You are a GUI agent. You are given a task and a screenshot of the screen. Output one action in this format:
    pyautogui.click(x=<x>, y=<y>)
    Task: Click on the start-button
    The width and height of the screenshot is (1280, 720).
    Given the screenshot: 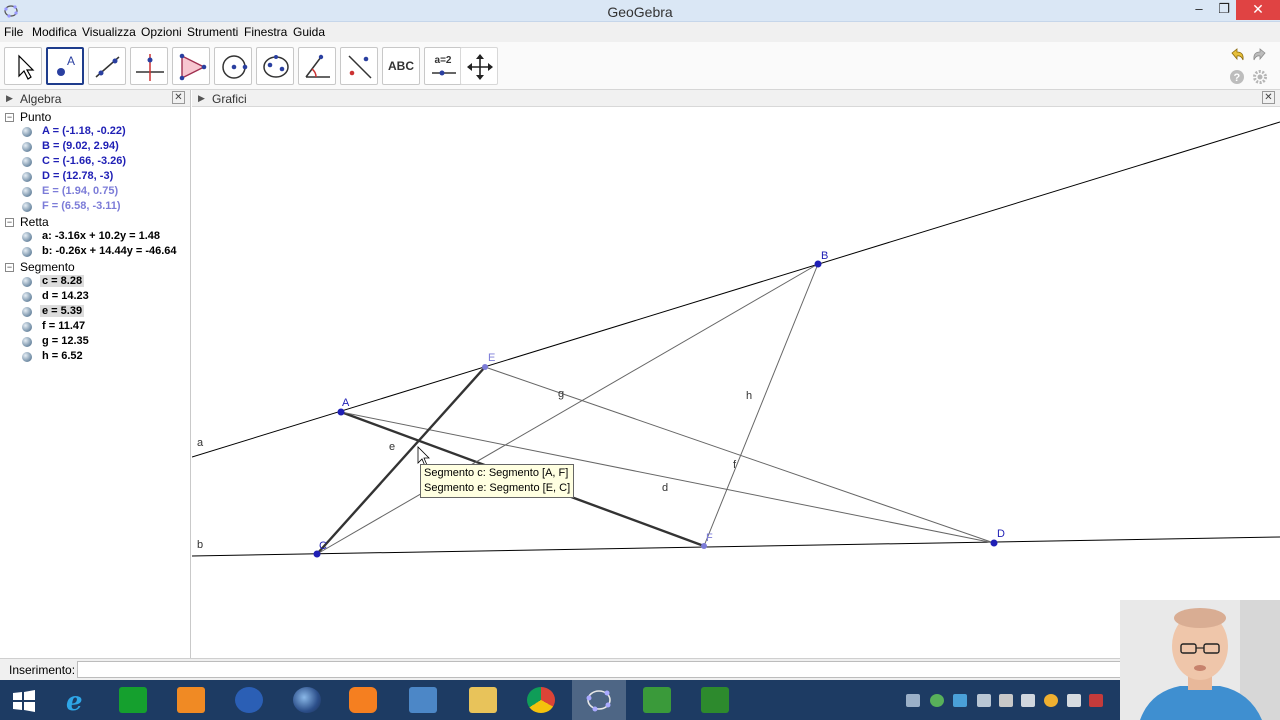 What is the action you would take?
    pyautogui.click(x=27, y=700)
    